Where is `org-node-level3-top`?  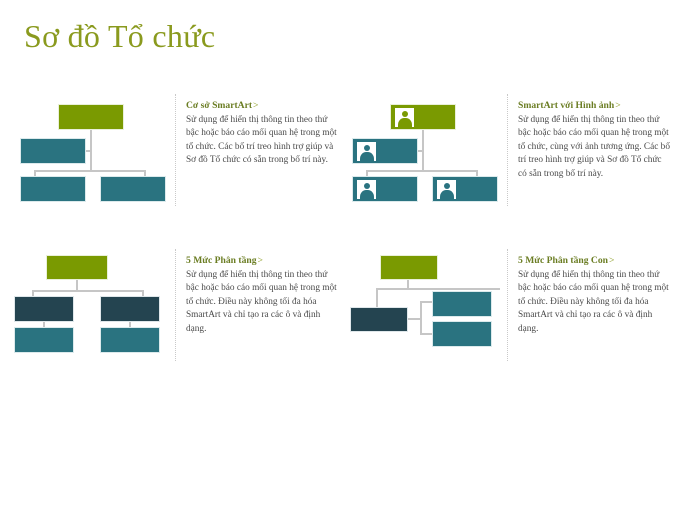 org-node-level3-top is located at coordinates (462, 304).